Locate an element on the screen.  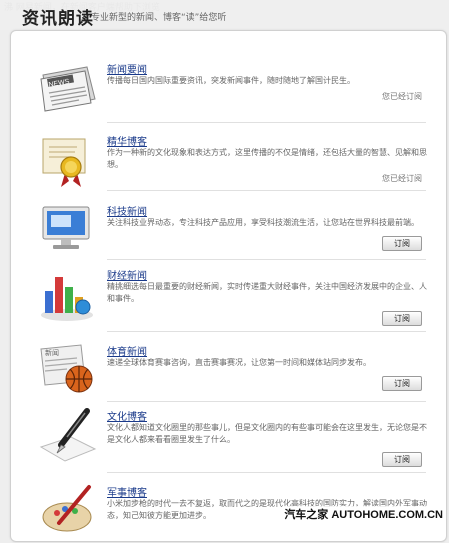
item-title-link: 财经新闻 is located at coordinates (127, 274).